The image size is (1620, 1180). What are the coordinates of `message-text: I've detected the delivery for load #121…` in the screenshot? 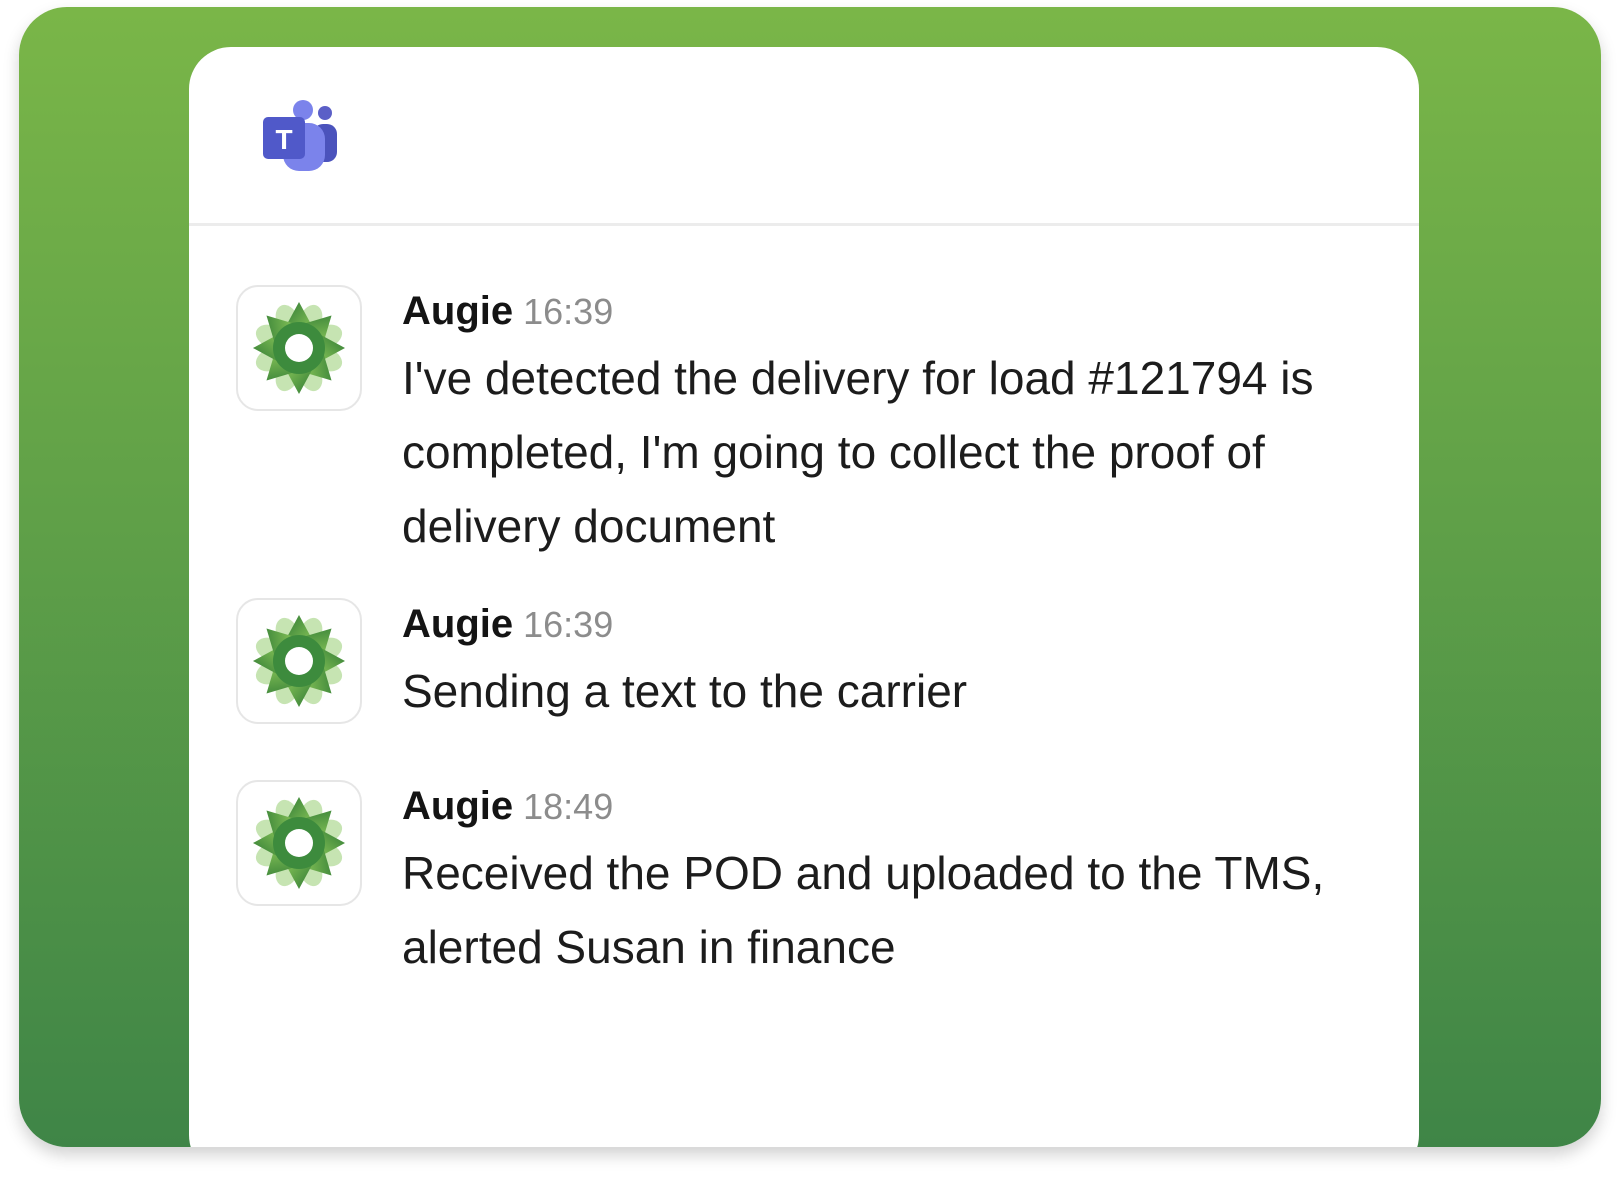 It's located at (858, 452).